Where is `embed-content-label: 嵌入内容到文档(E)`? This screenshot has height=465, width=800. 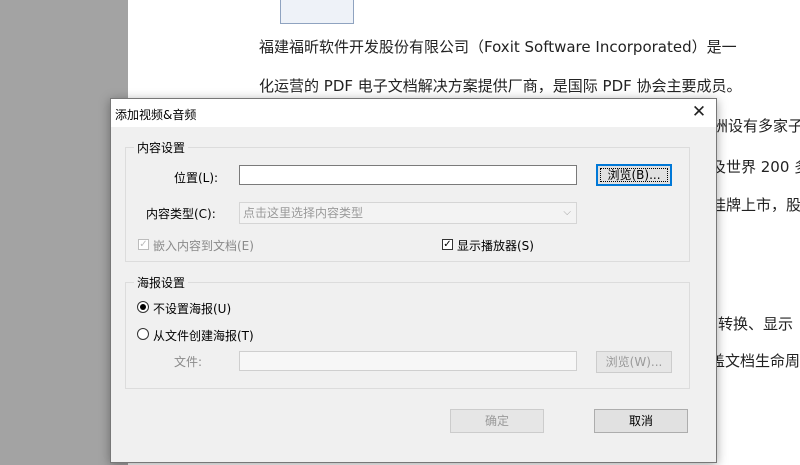
embed-content-label: 嵌入内容到文档(E) is located at coordinates (203, 246).